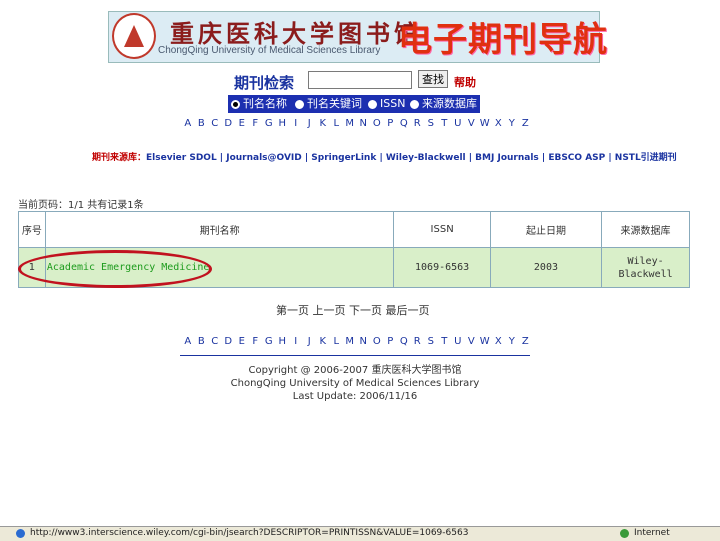  Describe the element at coordinates (134, 36) in the screenshot. I see `university-seal-icon` at that location.